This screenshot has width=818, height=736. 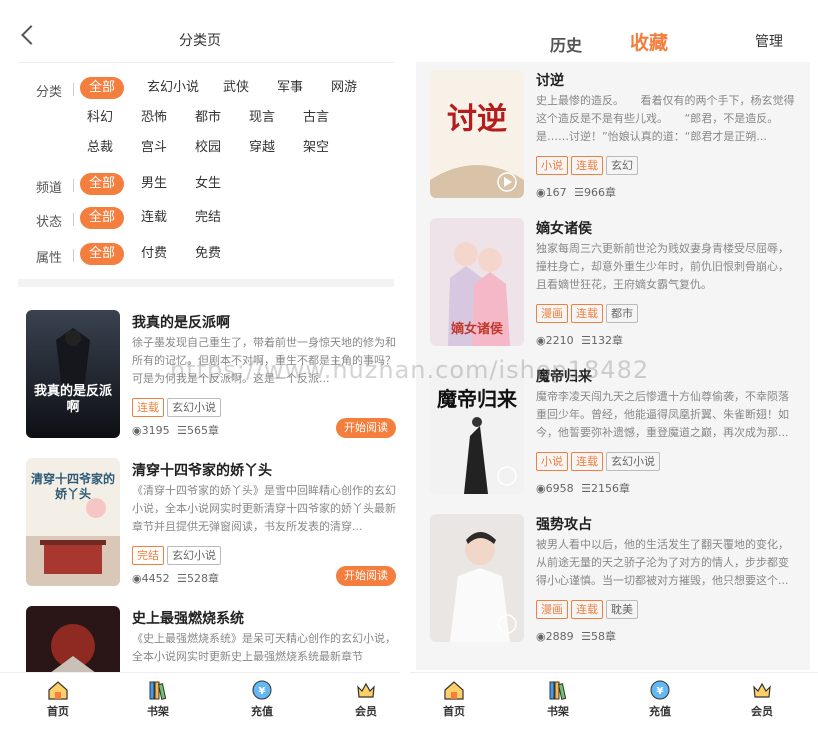 I want to click on book-cover: 清穿十四爷家的娇丫头, so click(x=73, y=522).